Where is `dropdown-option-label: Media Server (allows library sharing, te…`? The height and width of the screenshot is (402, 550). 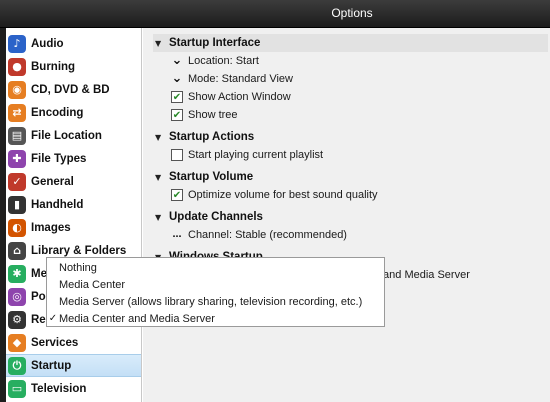 dropdown-option-label: Media Server (allows library sharing, te… is located at coordinates (211, 301).